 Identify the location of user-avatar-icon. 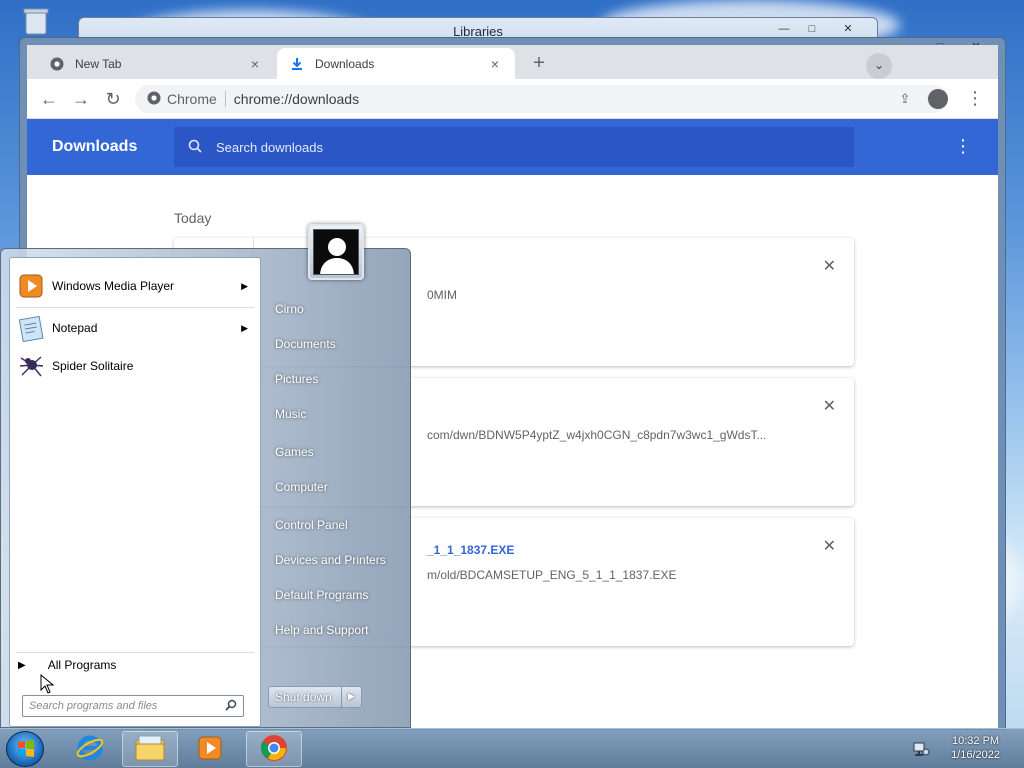
(336, 252).